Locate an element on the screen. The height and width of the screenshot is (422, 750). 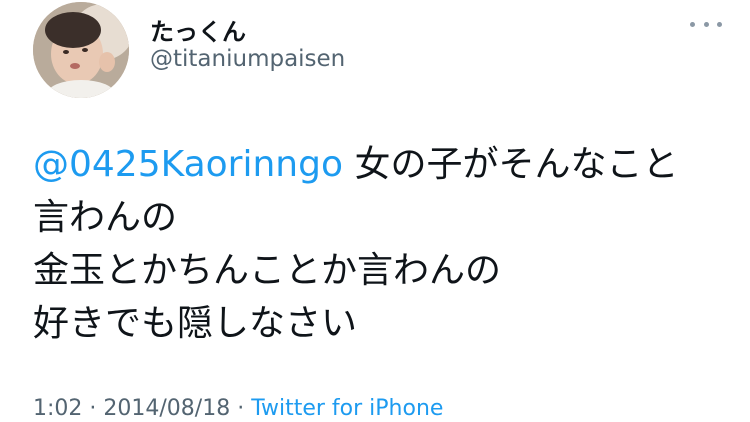
tweet-line-1: @0425Kaorinngo 女の子がそんなこと is located at coordinates (378, 164).